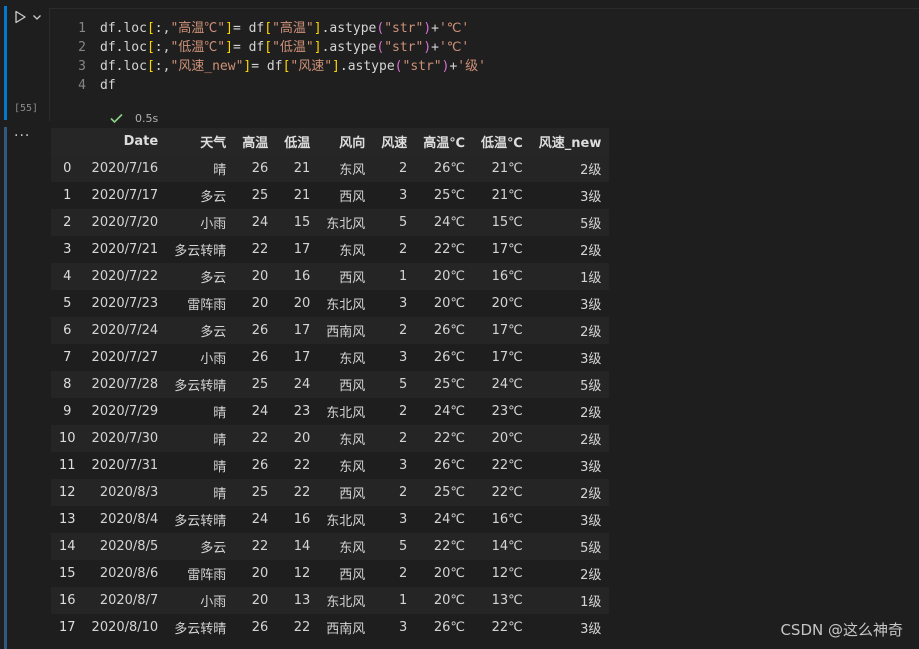 The width and height of the screenshot is (919, 649). I want to click on table-row: 9 2020/7/29 晴 24 23 东北风 2 24℃ 23℃ 2级, so click(330, 411).